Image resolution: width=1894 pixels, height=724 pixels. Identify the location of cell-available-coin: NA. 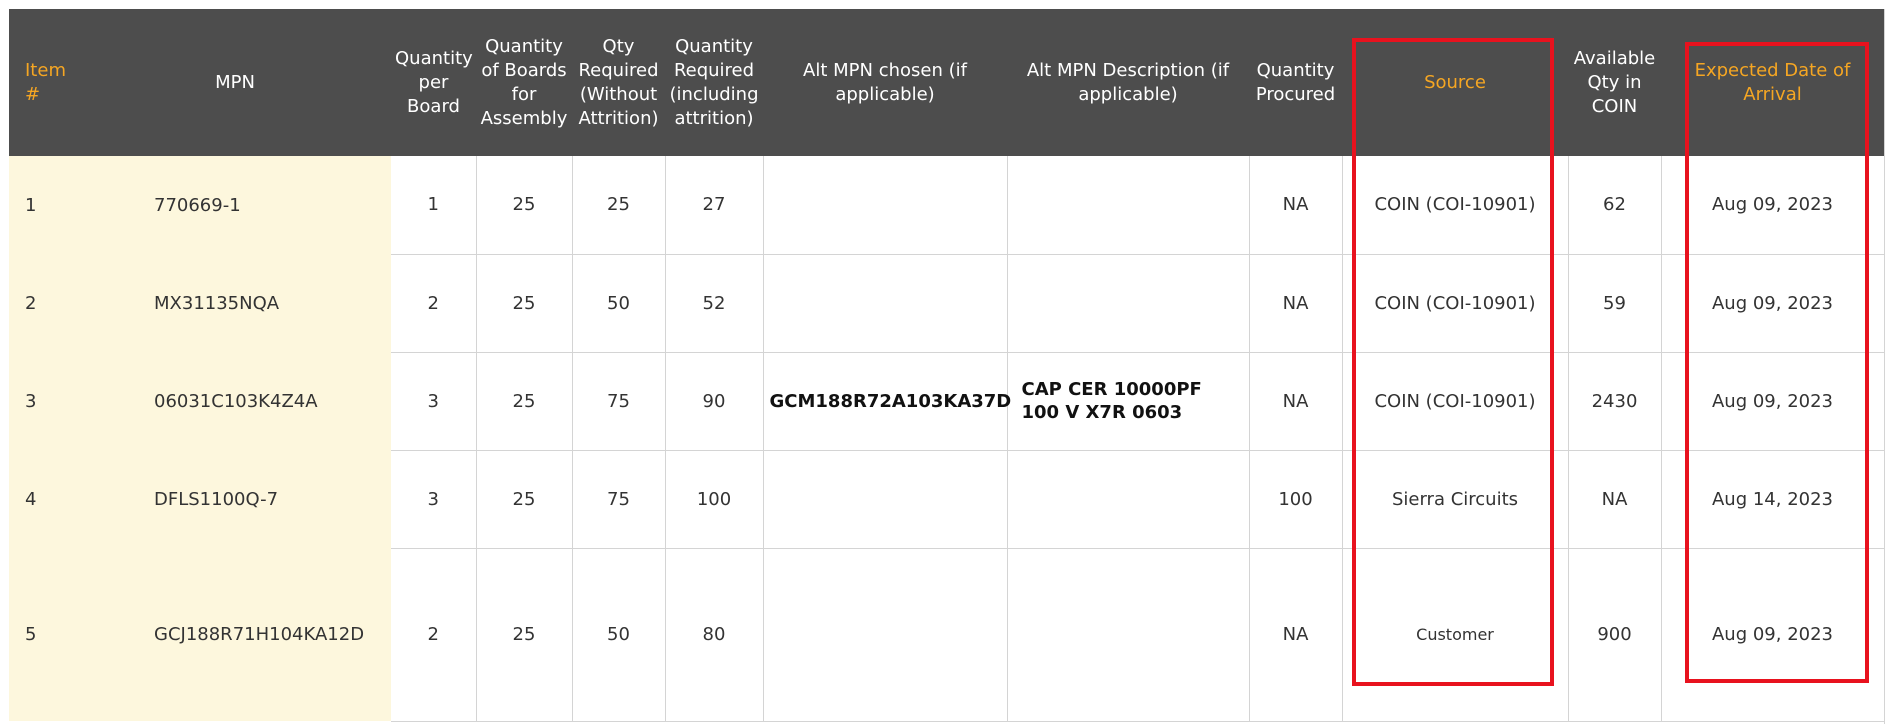
(1615, 499).